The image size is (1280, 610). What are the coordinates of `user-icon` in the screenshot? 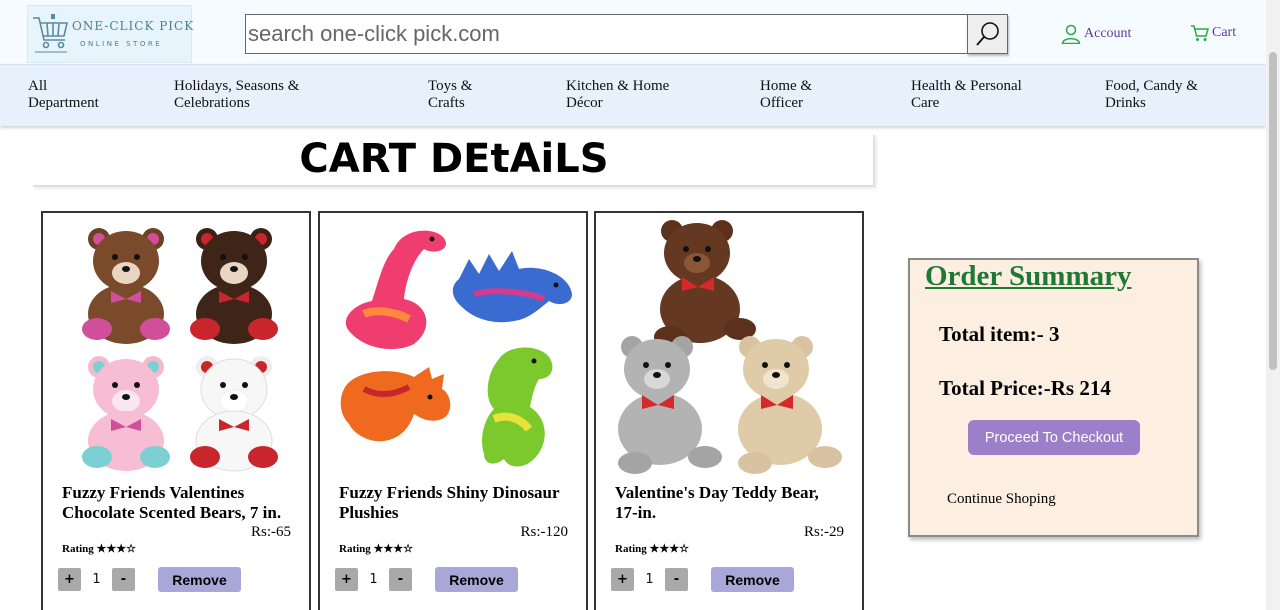 It's located at (1071, 34).